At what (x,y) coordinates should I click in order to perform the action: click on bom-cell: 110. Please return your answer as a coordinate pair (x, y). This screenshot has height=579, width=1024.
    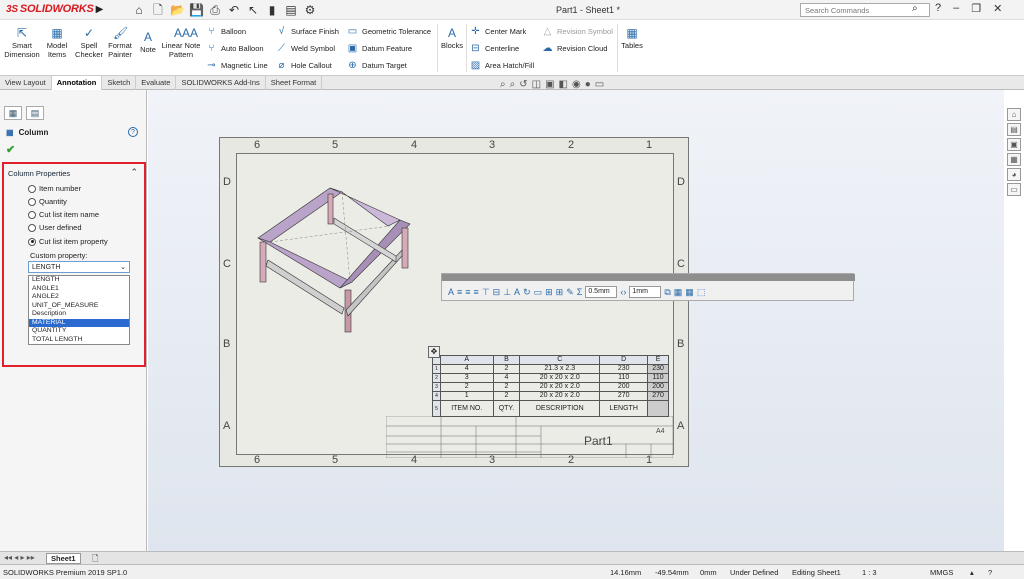
    Looking at the image, I should click on (658, 378).